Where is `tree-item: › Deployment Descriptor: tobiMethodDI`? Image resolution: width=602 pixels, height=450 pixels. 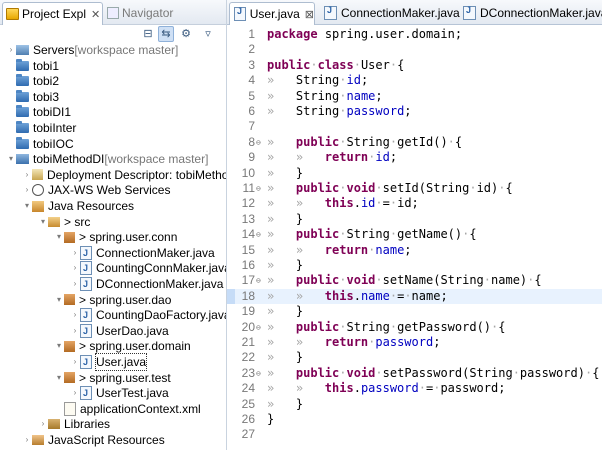 tree-item: › Deployment Descriptor: tobiMethodDI is located at coordinates (124, 175).